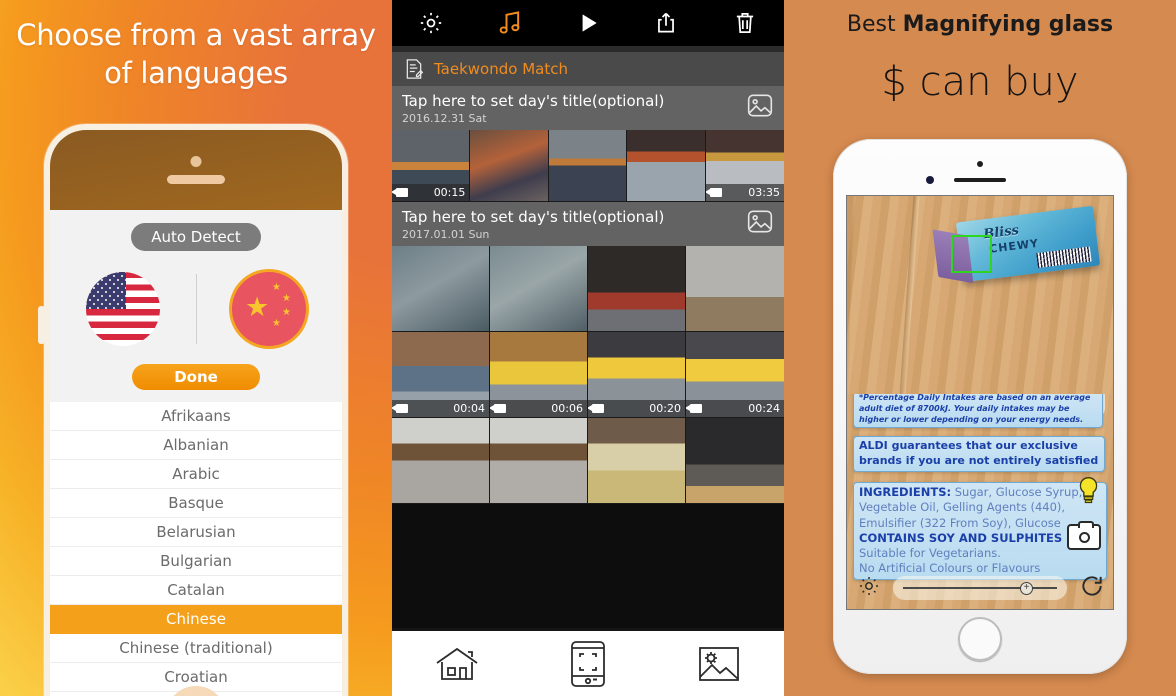 The width and height of the screenshot is (1176, 696). I want to click on language-list-item-selected: Chinese, so click(196, 619).